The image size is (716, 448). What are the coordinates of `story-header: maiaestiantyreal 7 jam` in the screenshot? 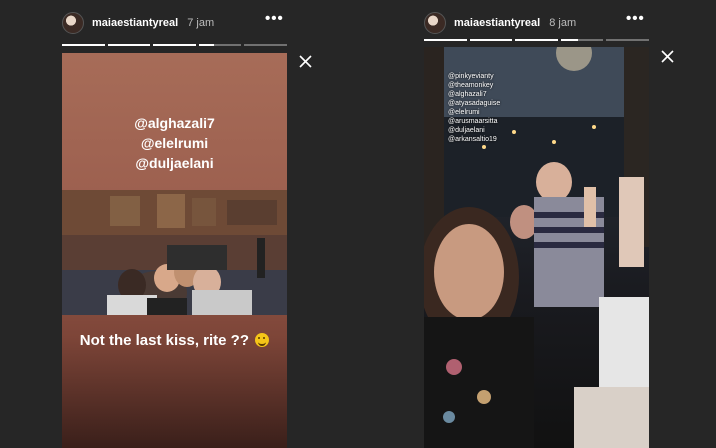 It's located at (138, 23).